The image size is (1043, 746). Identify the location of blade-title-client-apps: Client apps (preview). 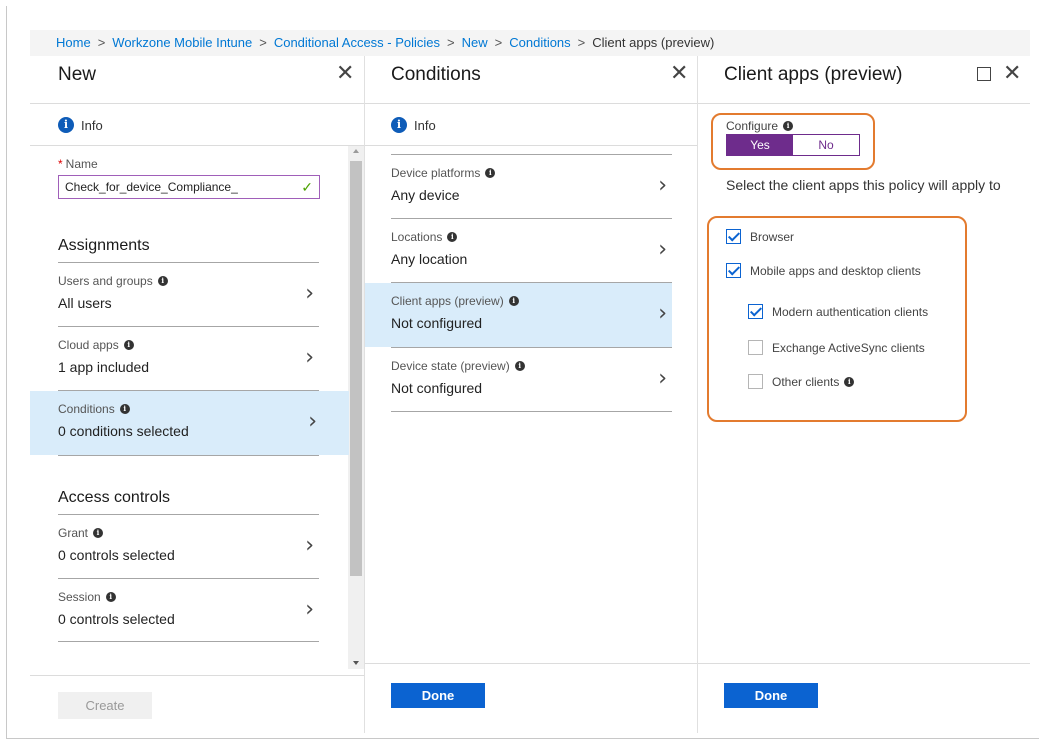
(813, 74).